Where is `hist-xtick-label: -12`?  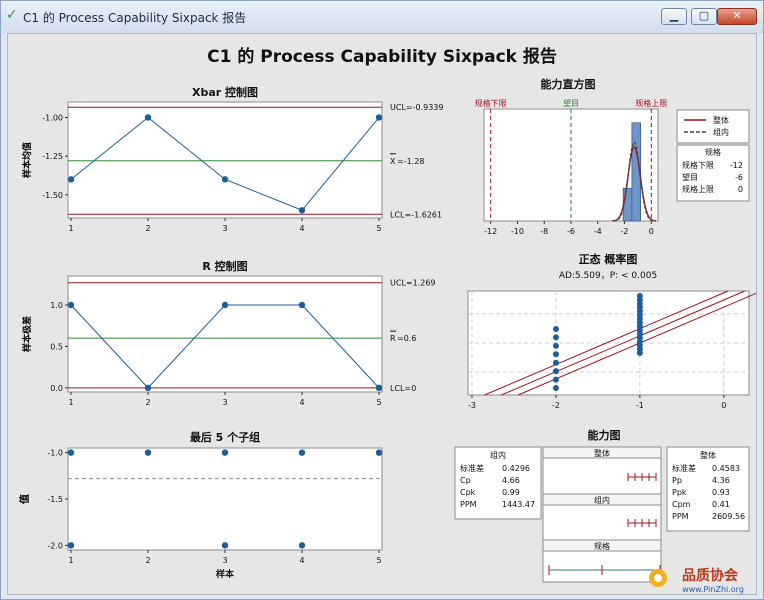
hist-xtick-label: -12 is located at coordinates (490, 231).